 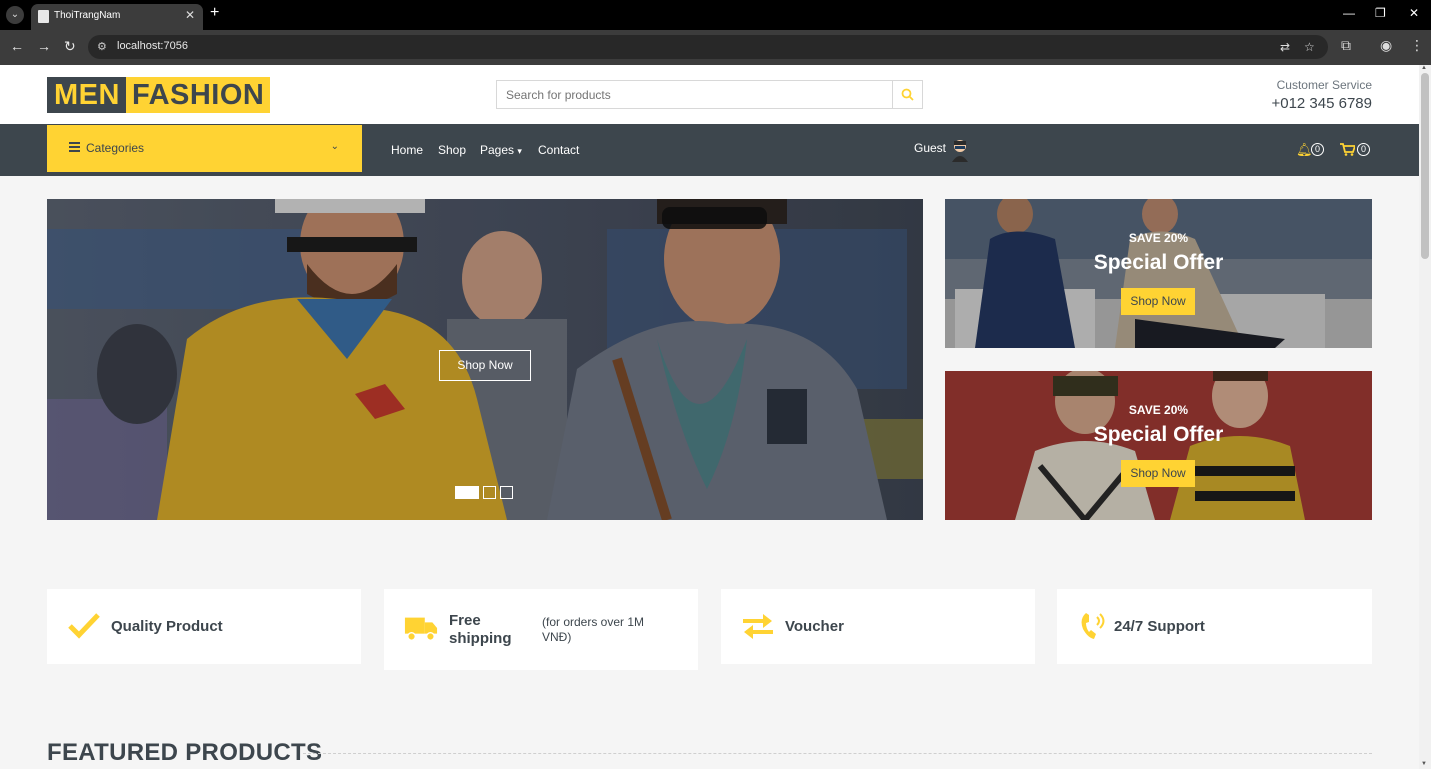 I want to click on categories-label: Categories, so click(x=115, y=148).